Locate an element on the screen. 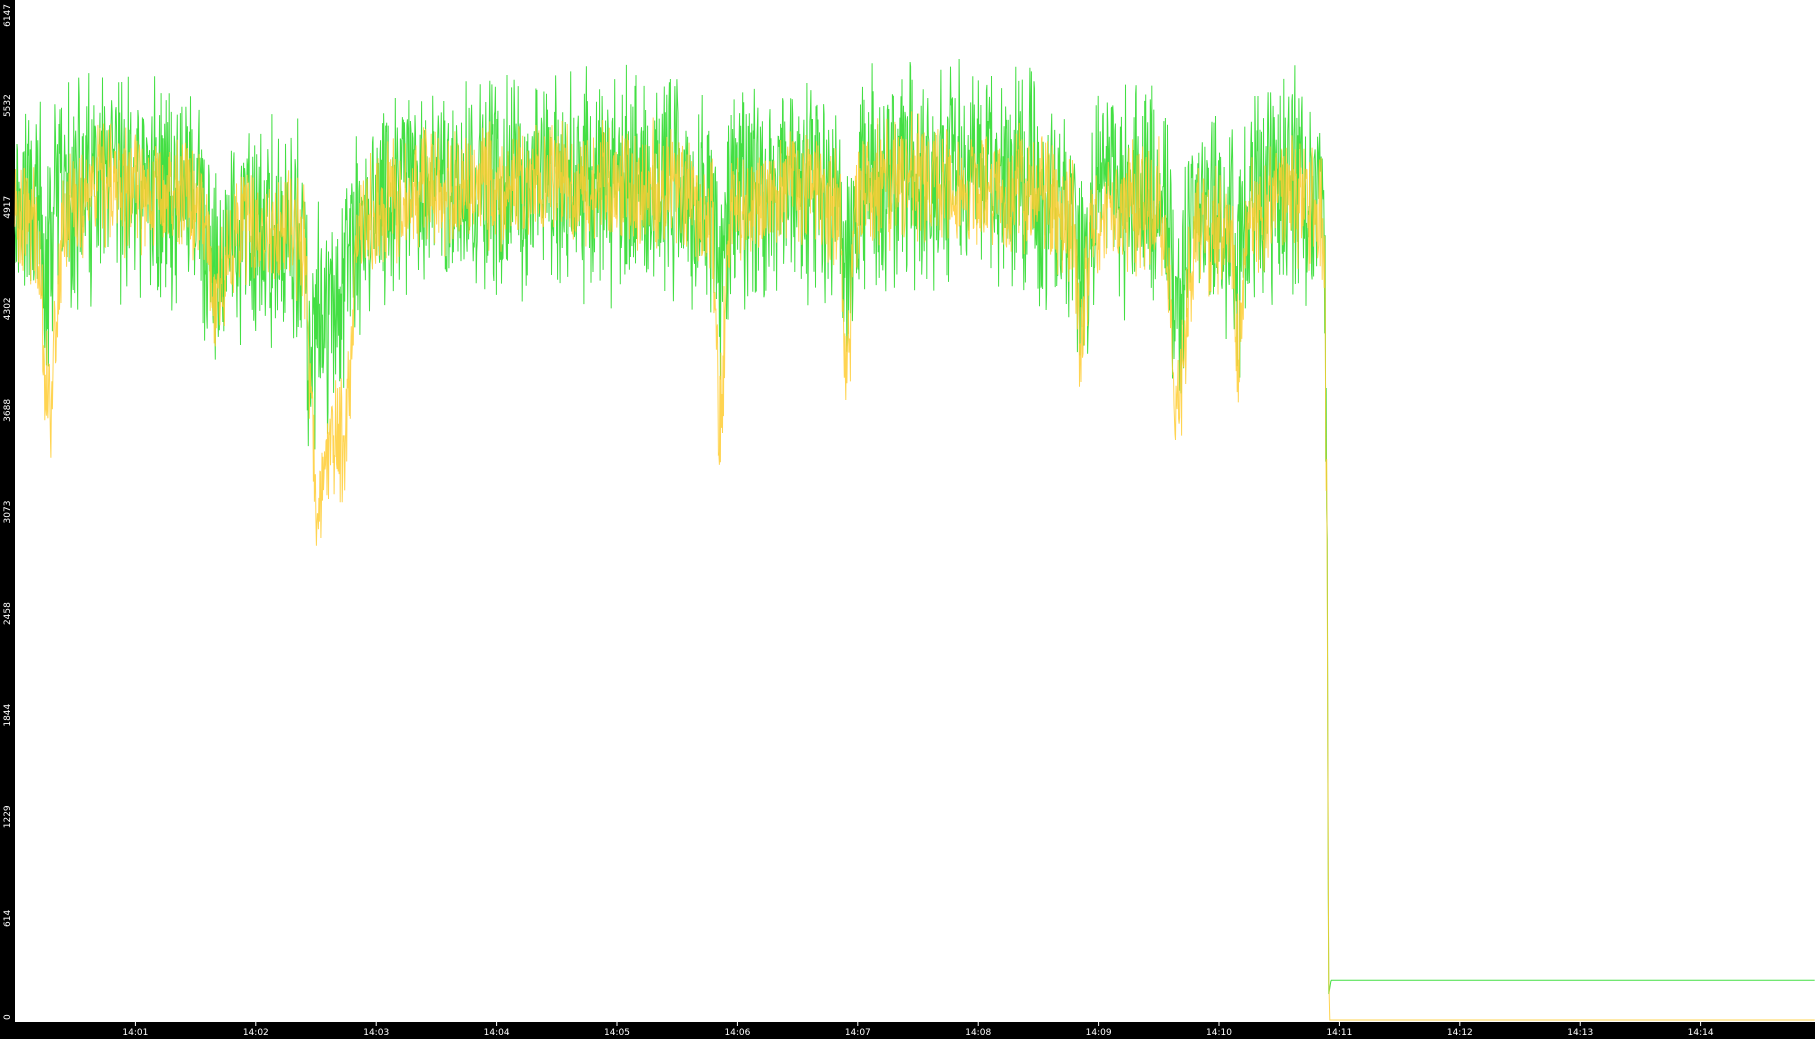  x-tick-label: 14:04 is located at coordinates (497, 1033).